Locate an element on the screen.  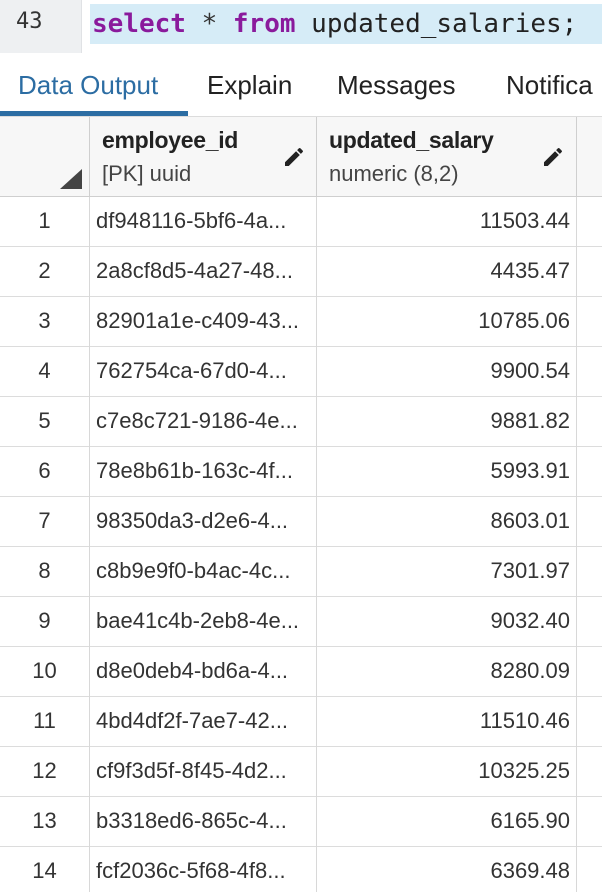
salary-cell: 5993.91 is located at coordinates (447, 472).